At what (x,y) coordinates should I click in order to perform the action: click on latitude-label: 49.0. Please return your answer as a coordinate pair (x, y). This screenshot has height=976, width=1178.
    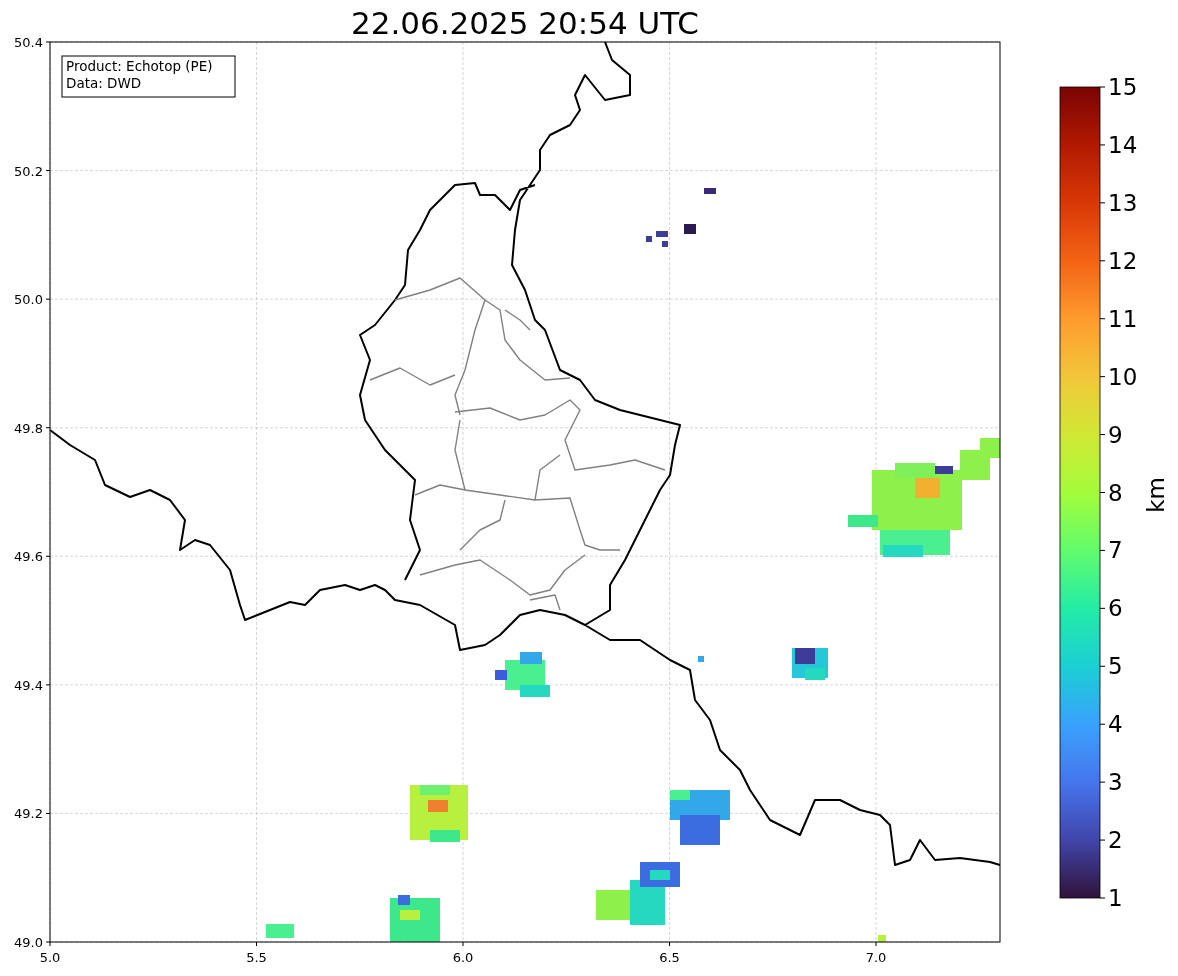
    Looking at the image, I should click on (28, 942).